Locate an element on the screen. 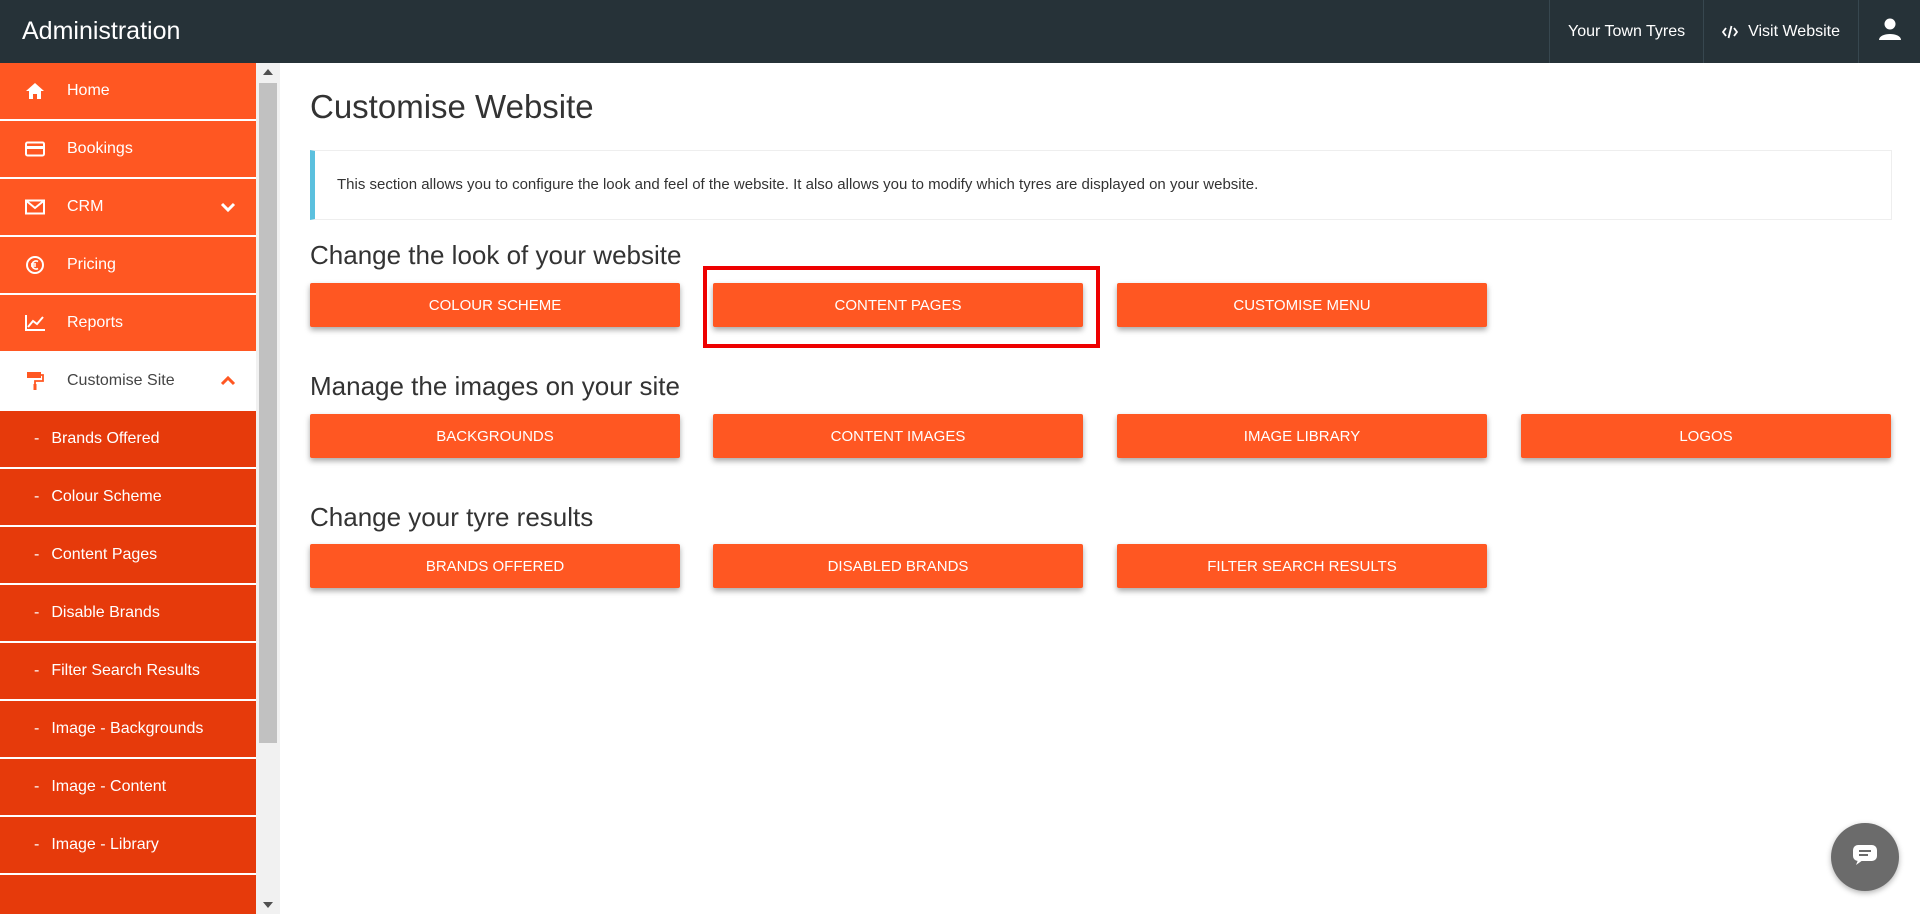  envelope-icon is located at coordinates (35, 207).